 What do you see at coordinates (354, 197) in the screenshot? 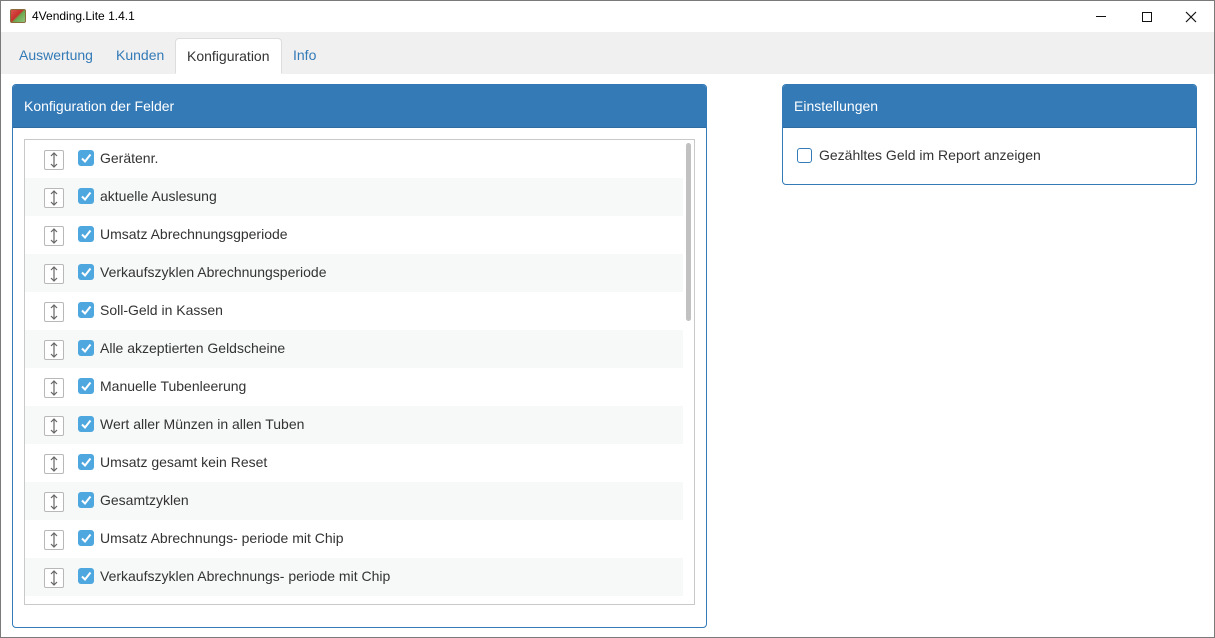
I see `field-row: aktuelle Auslesung` at bounding box center [354, 197].